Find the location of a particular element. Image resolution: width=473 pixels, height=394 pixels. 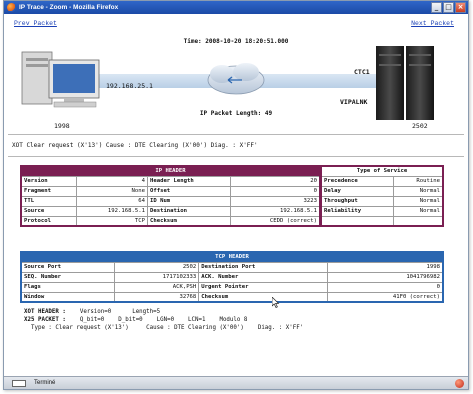

table-row: Flags ACK,PSH Urgent Pointer 0 is located at coordinates (232, 287).